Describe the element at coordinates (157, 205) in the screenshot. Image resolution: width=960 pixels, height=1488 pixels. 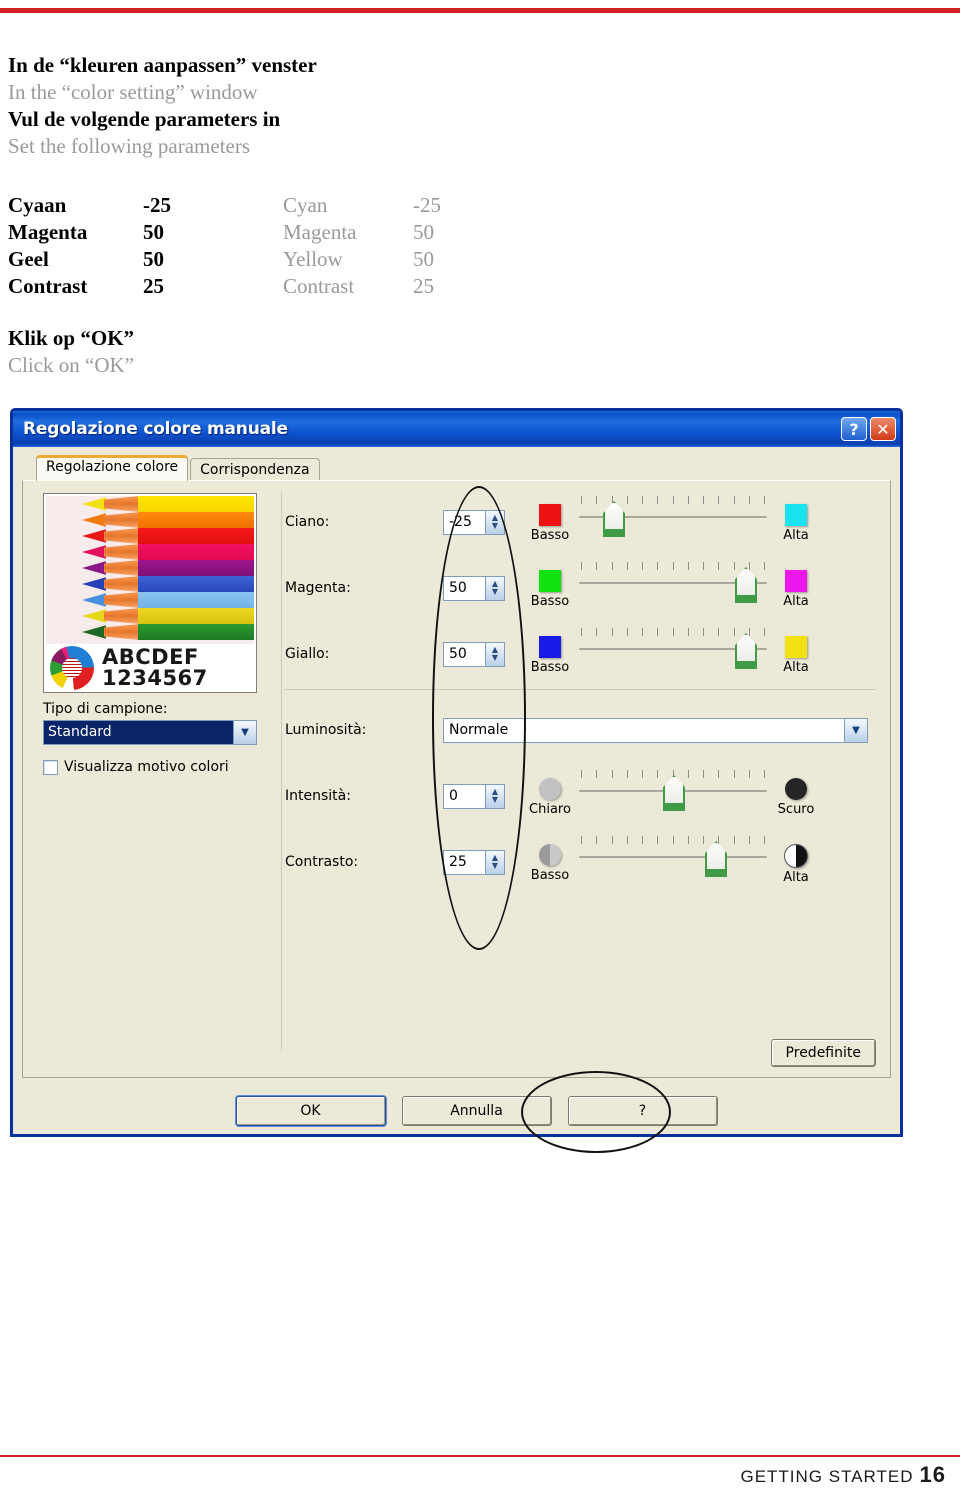
I see `param-value-nl: -25` at that location.